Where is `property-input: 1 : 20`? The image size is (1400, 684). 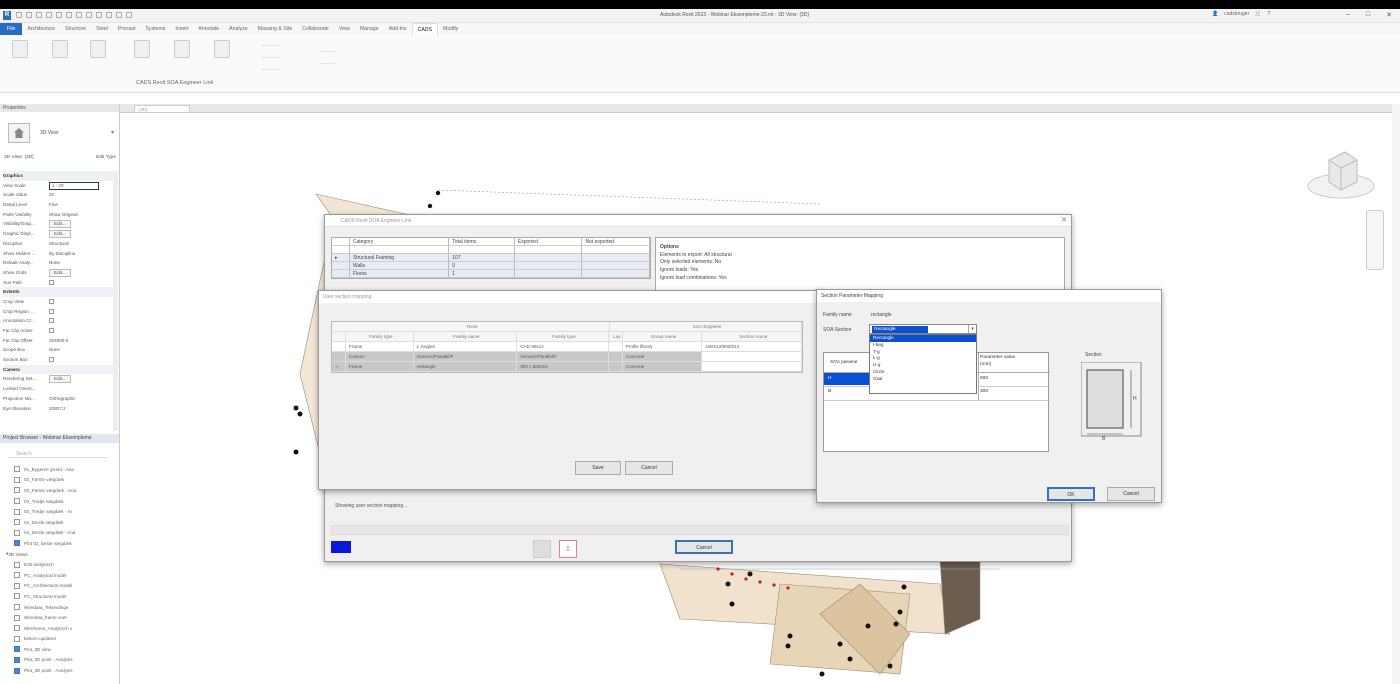
property-input: 1 : 20 is located at coordinates (74, 185).